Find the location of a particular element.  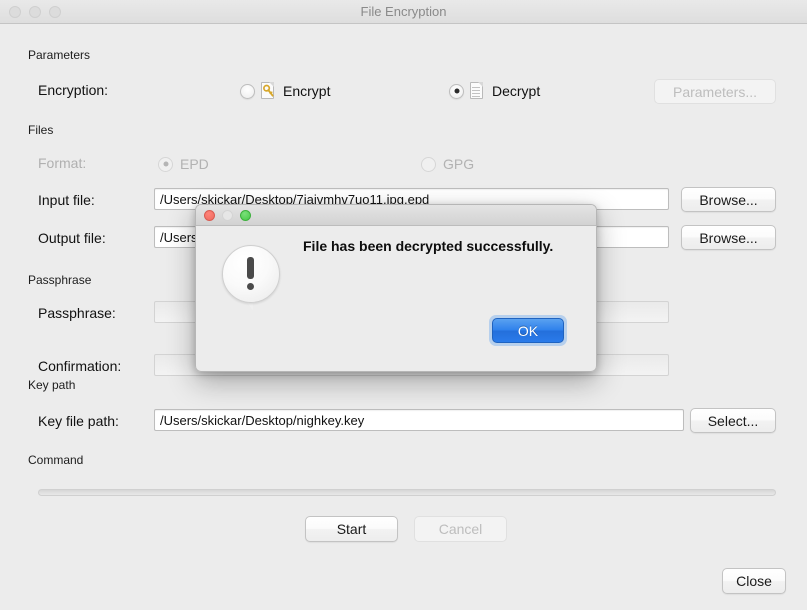

group-title-command: Command is located at coordinates (56, 460).